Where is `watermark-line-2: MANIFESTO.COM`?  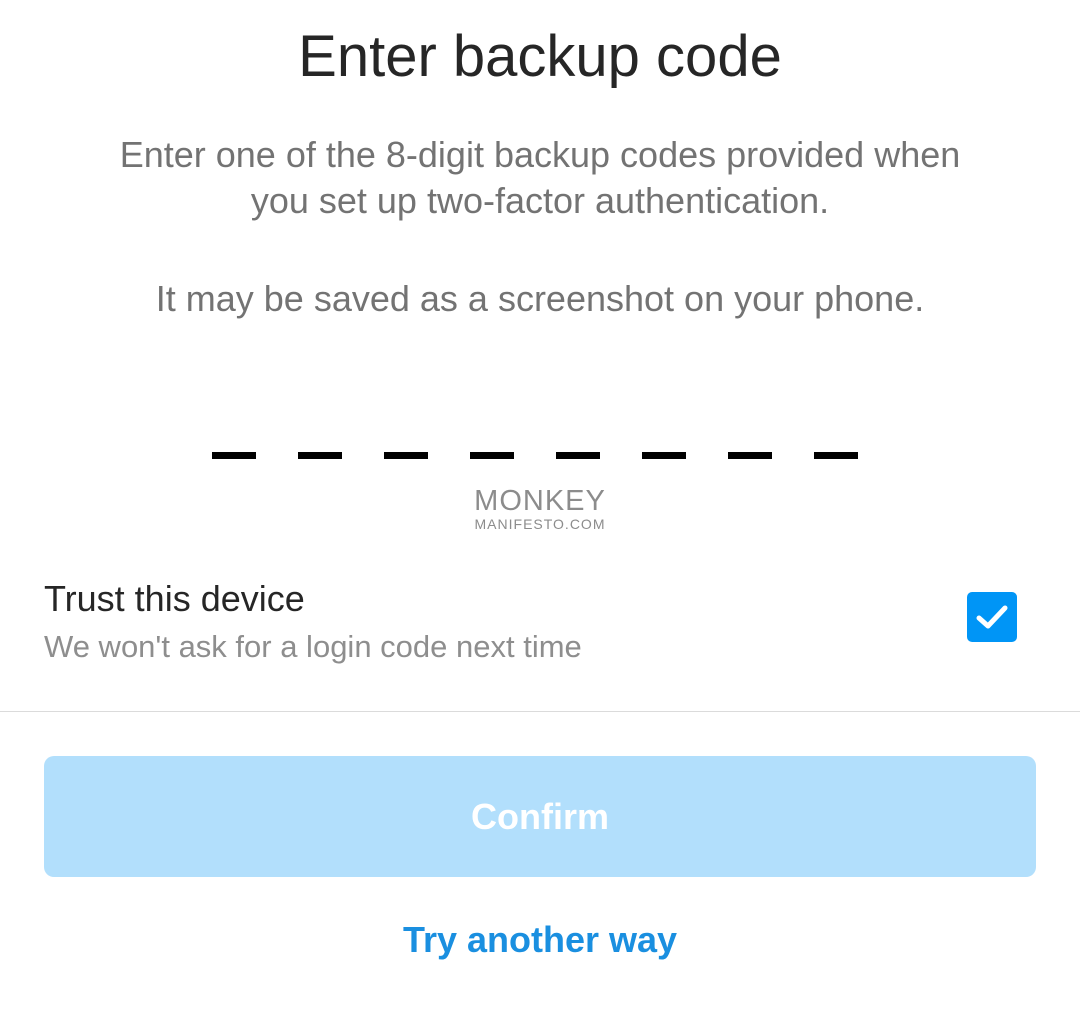
watermark-line-2: MANIFESTO.COM is located at coordinates (540, 524).